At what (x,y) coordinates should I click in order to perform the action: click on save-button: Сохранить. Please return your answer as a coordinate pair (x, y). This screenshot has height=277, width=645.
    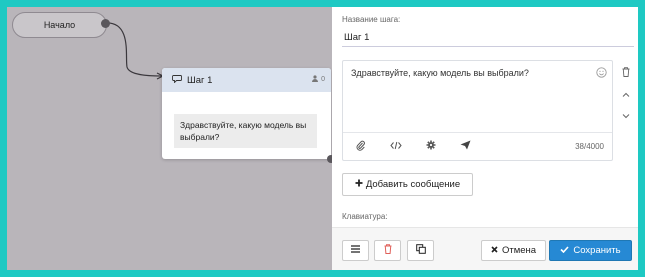
    Looking at the image, I should click on (590, 250).